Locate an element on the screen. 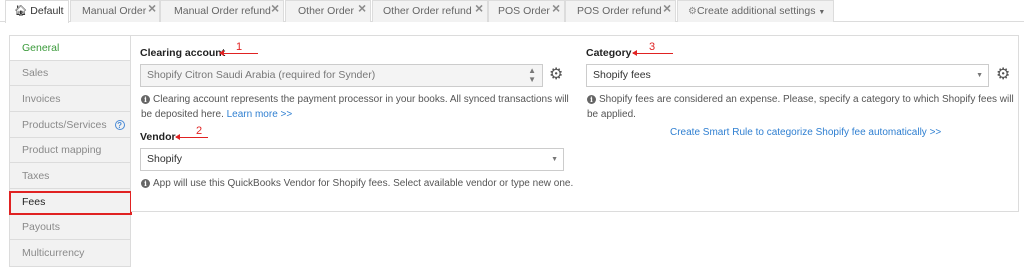 The height and width of the screenshot is (278, 1024). sidebar-item-products-services: Products/Services? is located at coordinates (70, 125).